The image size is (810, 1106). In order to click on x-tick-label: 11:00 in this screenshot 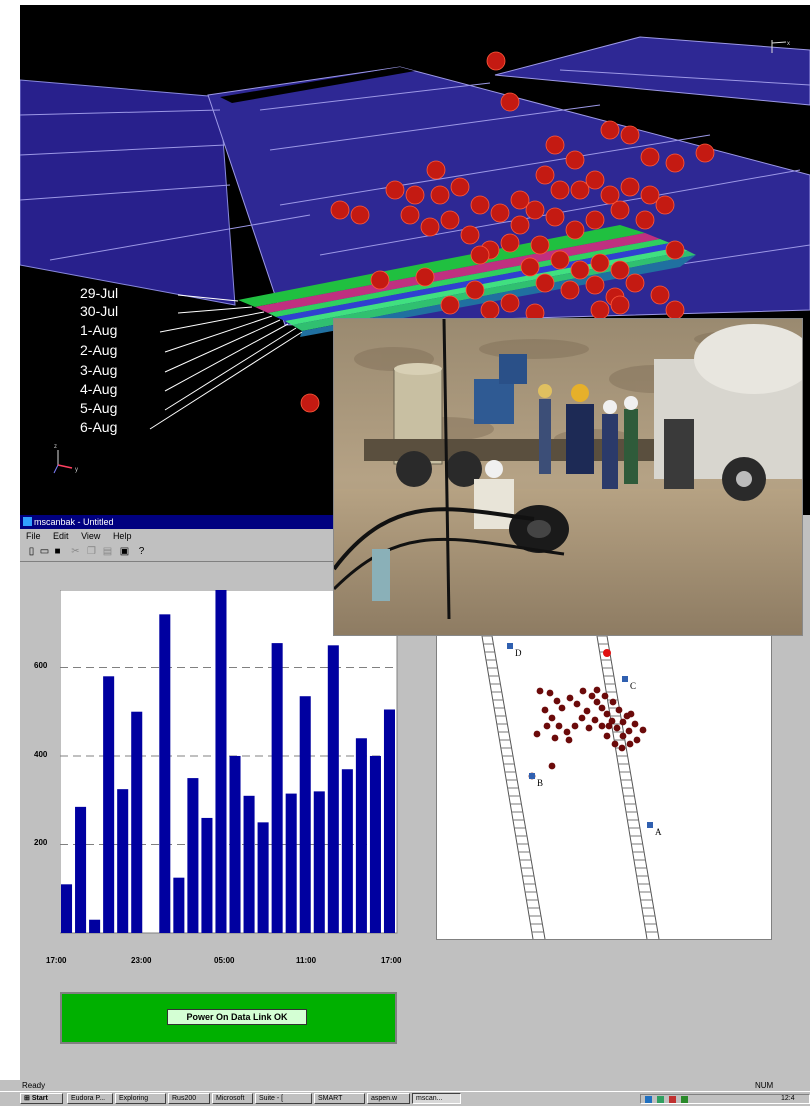, I will do `click(306, 960)`.